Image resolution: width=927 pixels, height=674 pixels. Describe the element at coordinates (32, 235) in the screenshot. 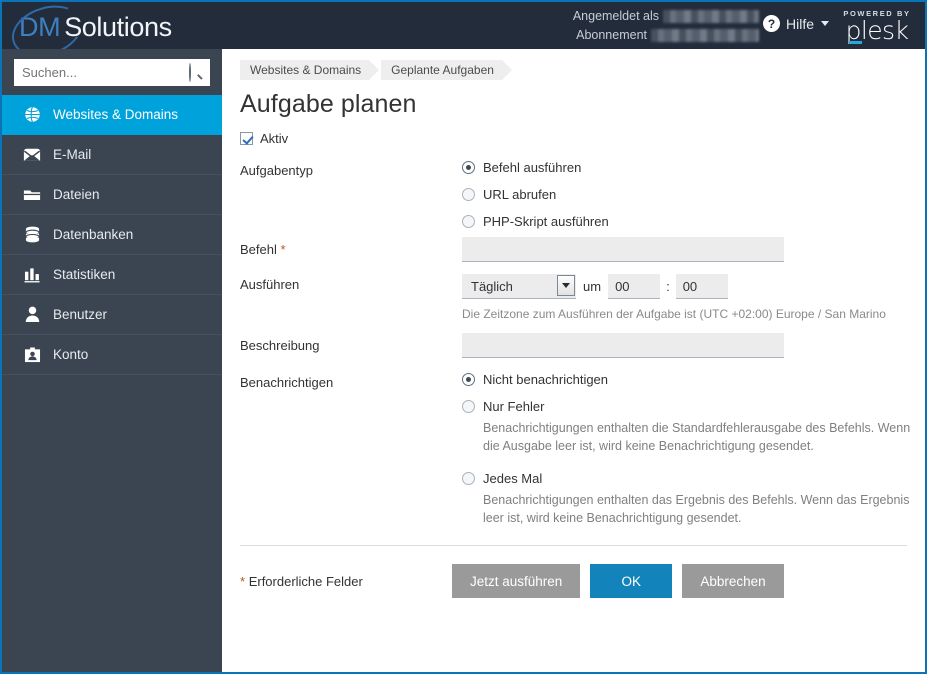

I see `database-icon` at that location.